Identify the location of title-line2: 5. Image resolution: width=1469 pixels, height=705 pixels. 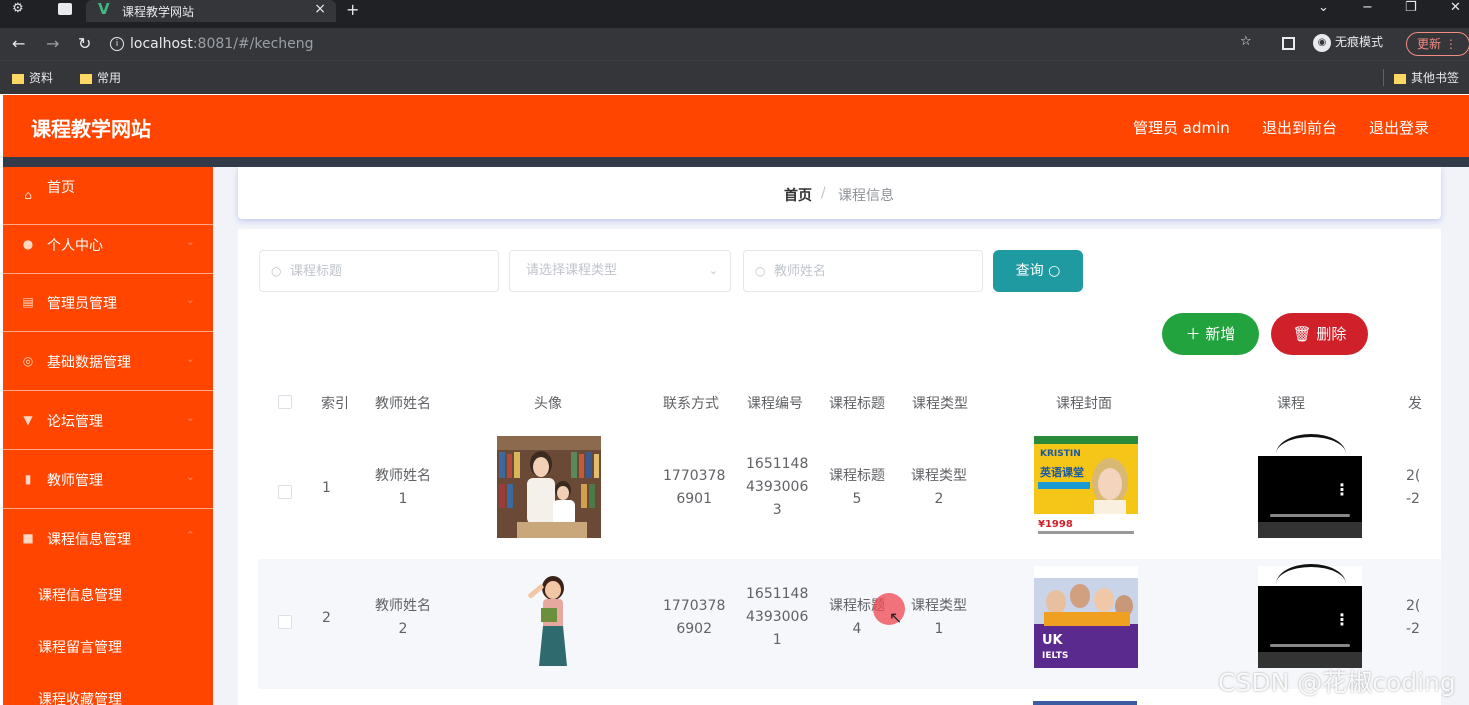
(857, 499).